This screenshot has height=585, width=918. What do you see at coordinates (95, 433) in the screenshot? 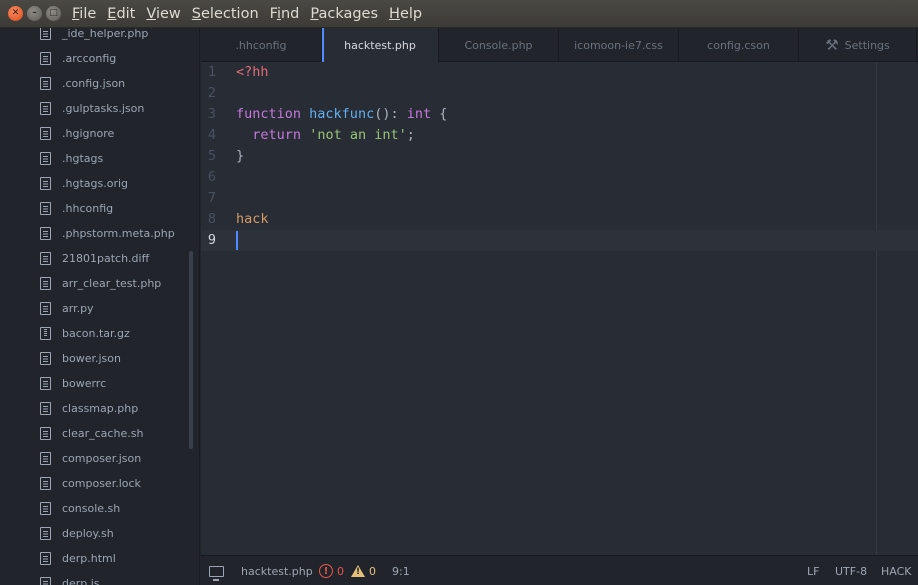
I see `tree-file-item: clear_cache.sh` at bounding box center [95, 433].